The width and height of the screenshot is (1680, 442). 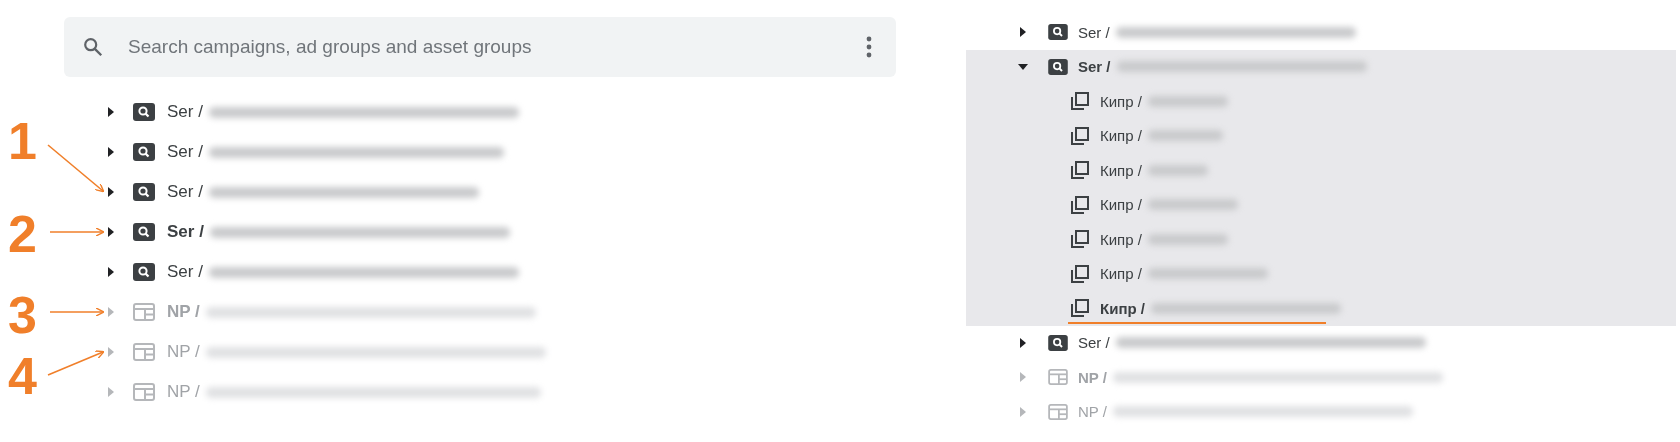 I want to click on blurred-text, so click(x=1177, y=170).